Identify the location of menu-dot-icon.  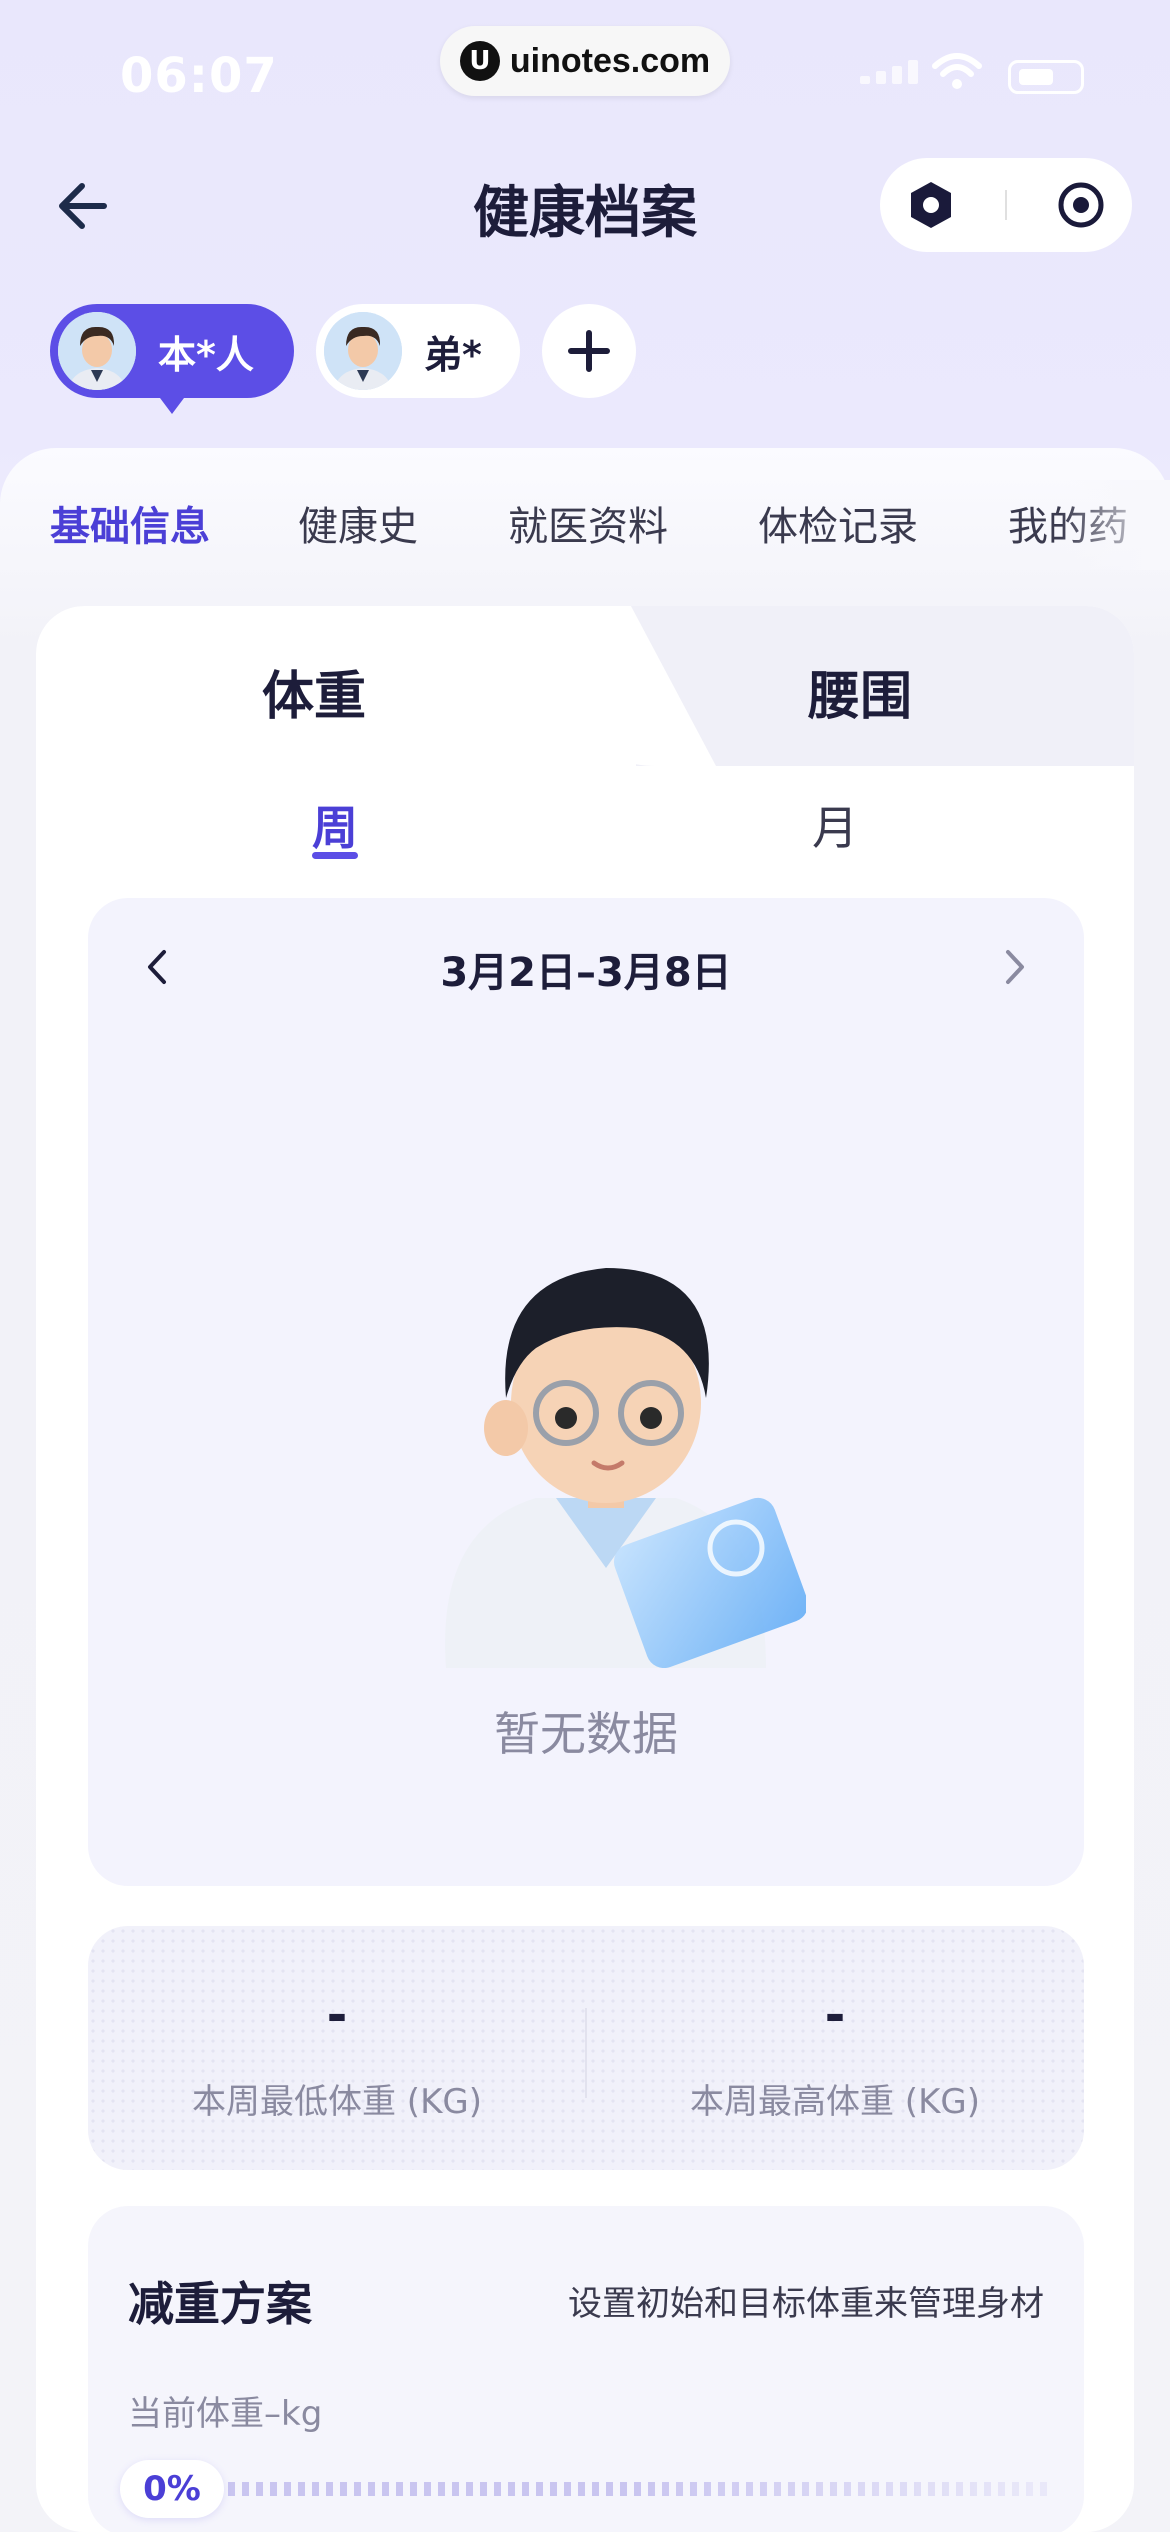
(930, 205).